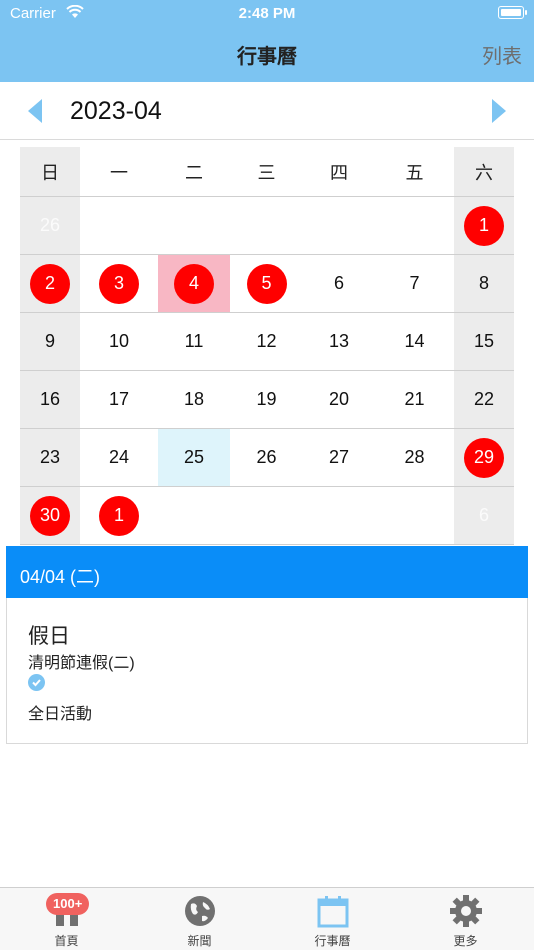  What do you see at coordinates (50, 341) in the screenshot?
I see `calendar-day: 9` at bounding box center [50, 341].